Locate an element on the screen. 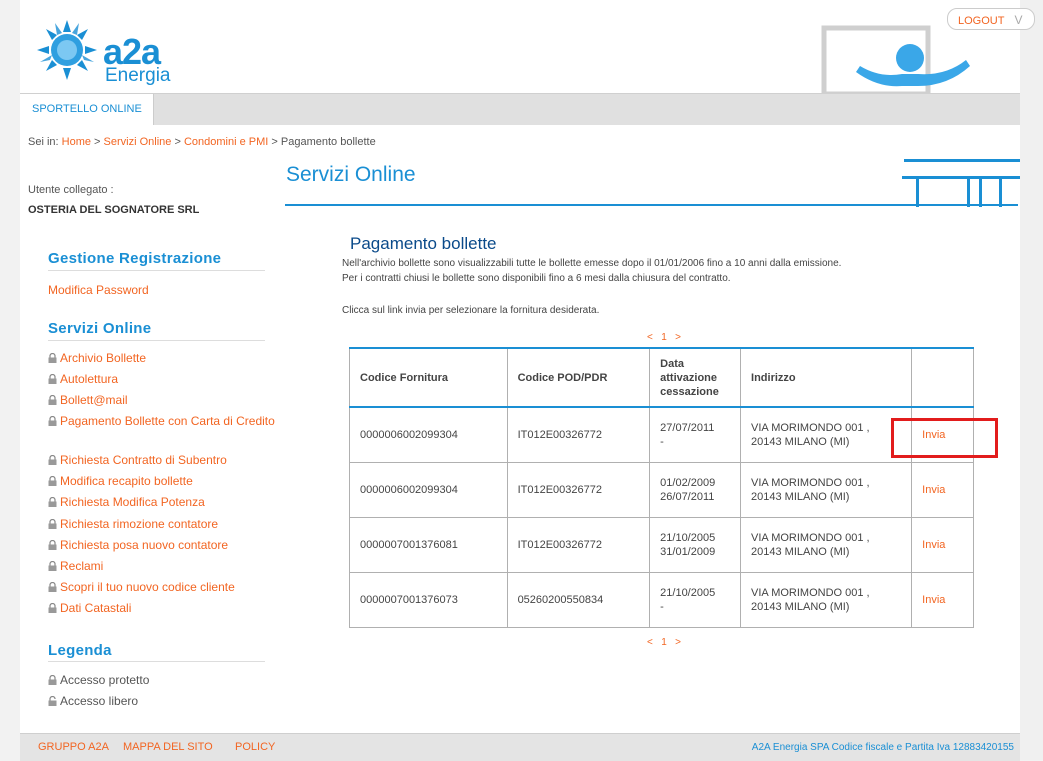  cell-dates: 01/02/2009 26/07/2011 is located at coordinates (695, 490).